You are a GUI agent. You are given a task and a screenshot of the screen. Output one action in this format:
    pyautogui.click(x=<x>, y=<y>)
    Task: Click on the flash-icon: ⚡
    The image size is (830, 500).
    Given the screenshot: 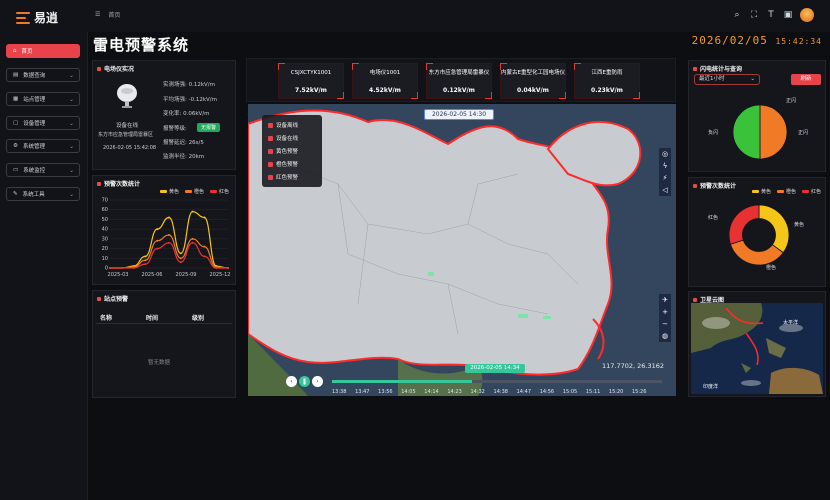 What is the action you would take?
    pyautogui.click(x=665, y=178)
    